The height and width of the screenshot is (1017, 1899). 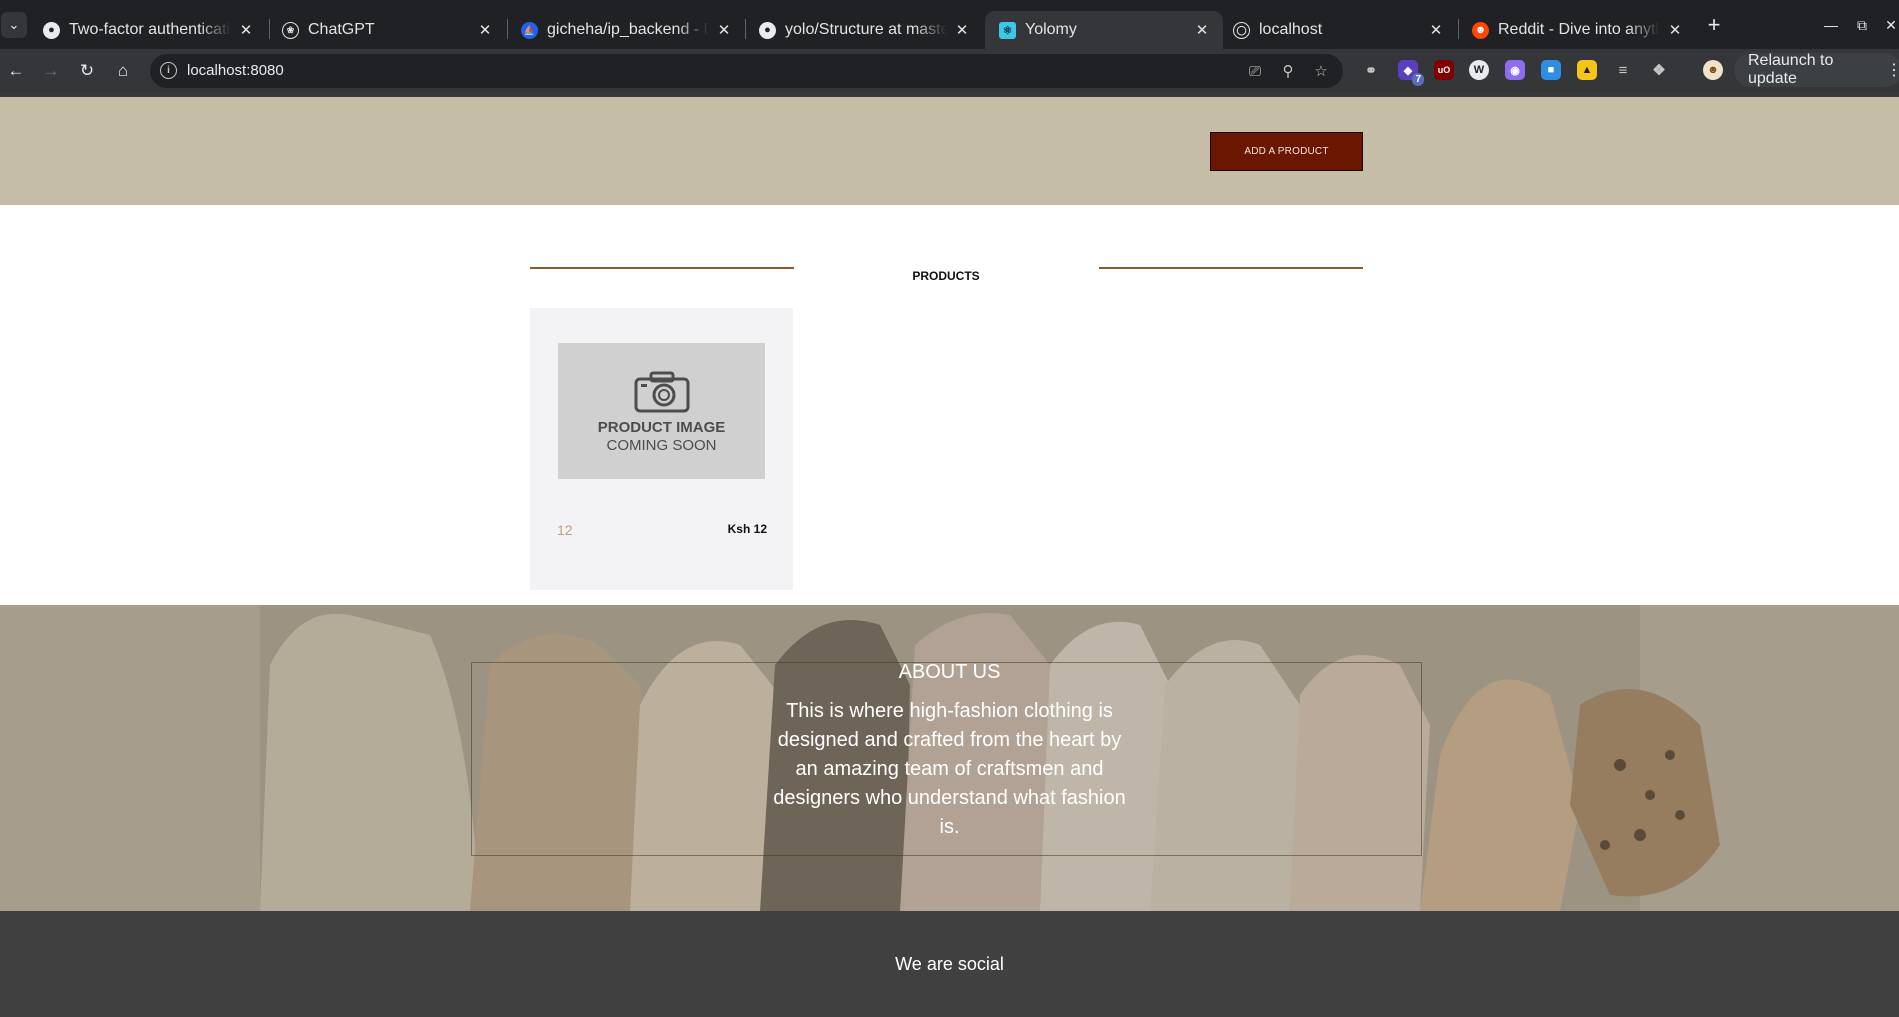 I want to click on react-icon: ⚛, so click(x=1007, y=30).